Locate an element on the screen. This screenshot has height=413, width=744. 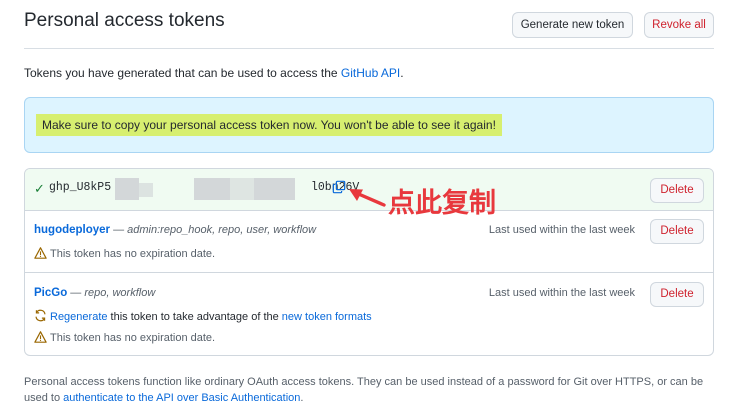
check-icon: ✓ is located at coordinates (39, 188).